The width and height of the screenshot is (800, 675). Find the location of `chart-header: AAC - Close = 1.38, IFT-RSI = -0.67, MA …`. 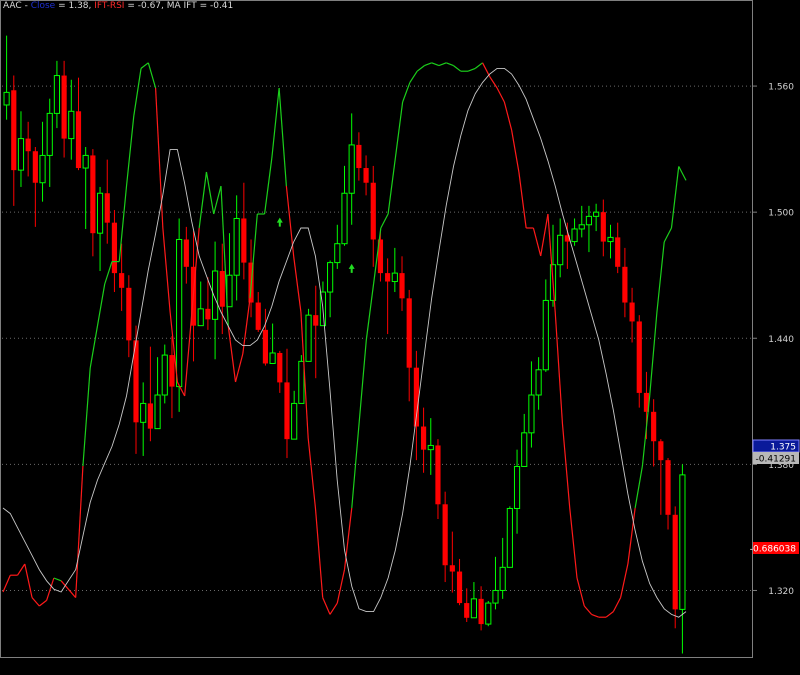

chart-header: AAC - Close = 1.38, IFT-RSI = -0.67, MA … is located at coordinates (118, 6).